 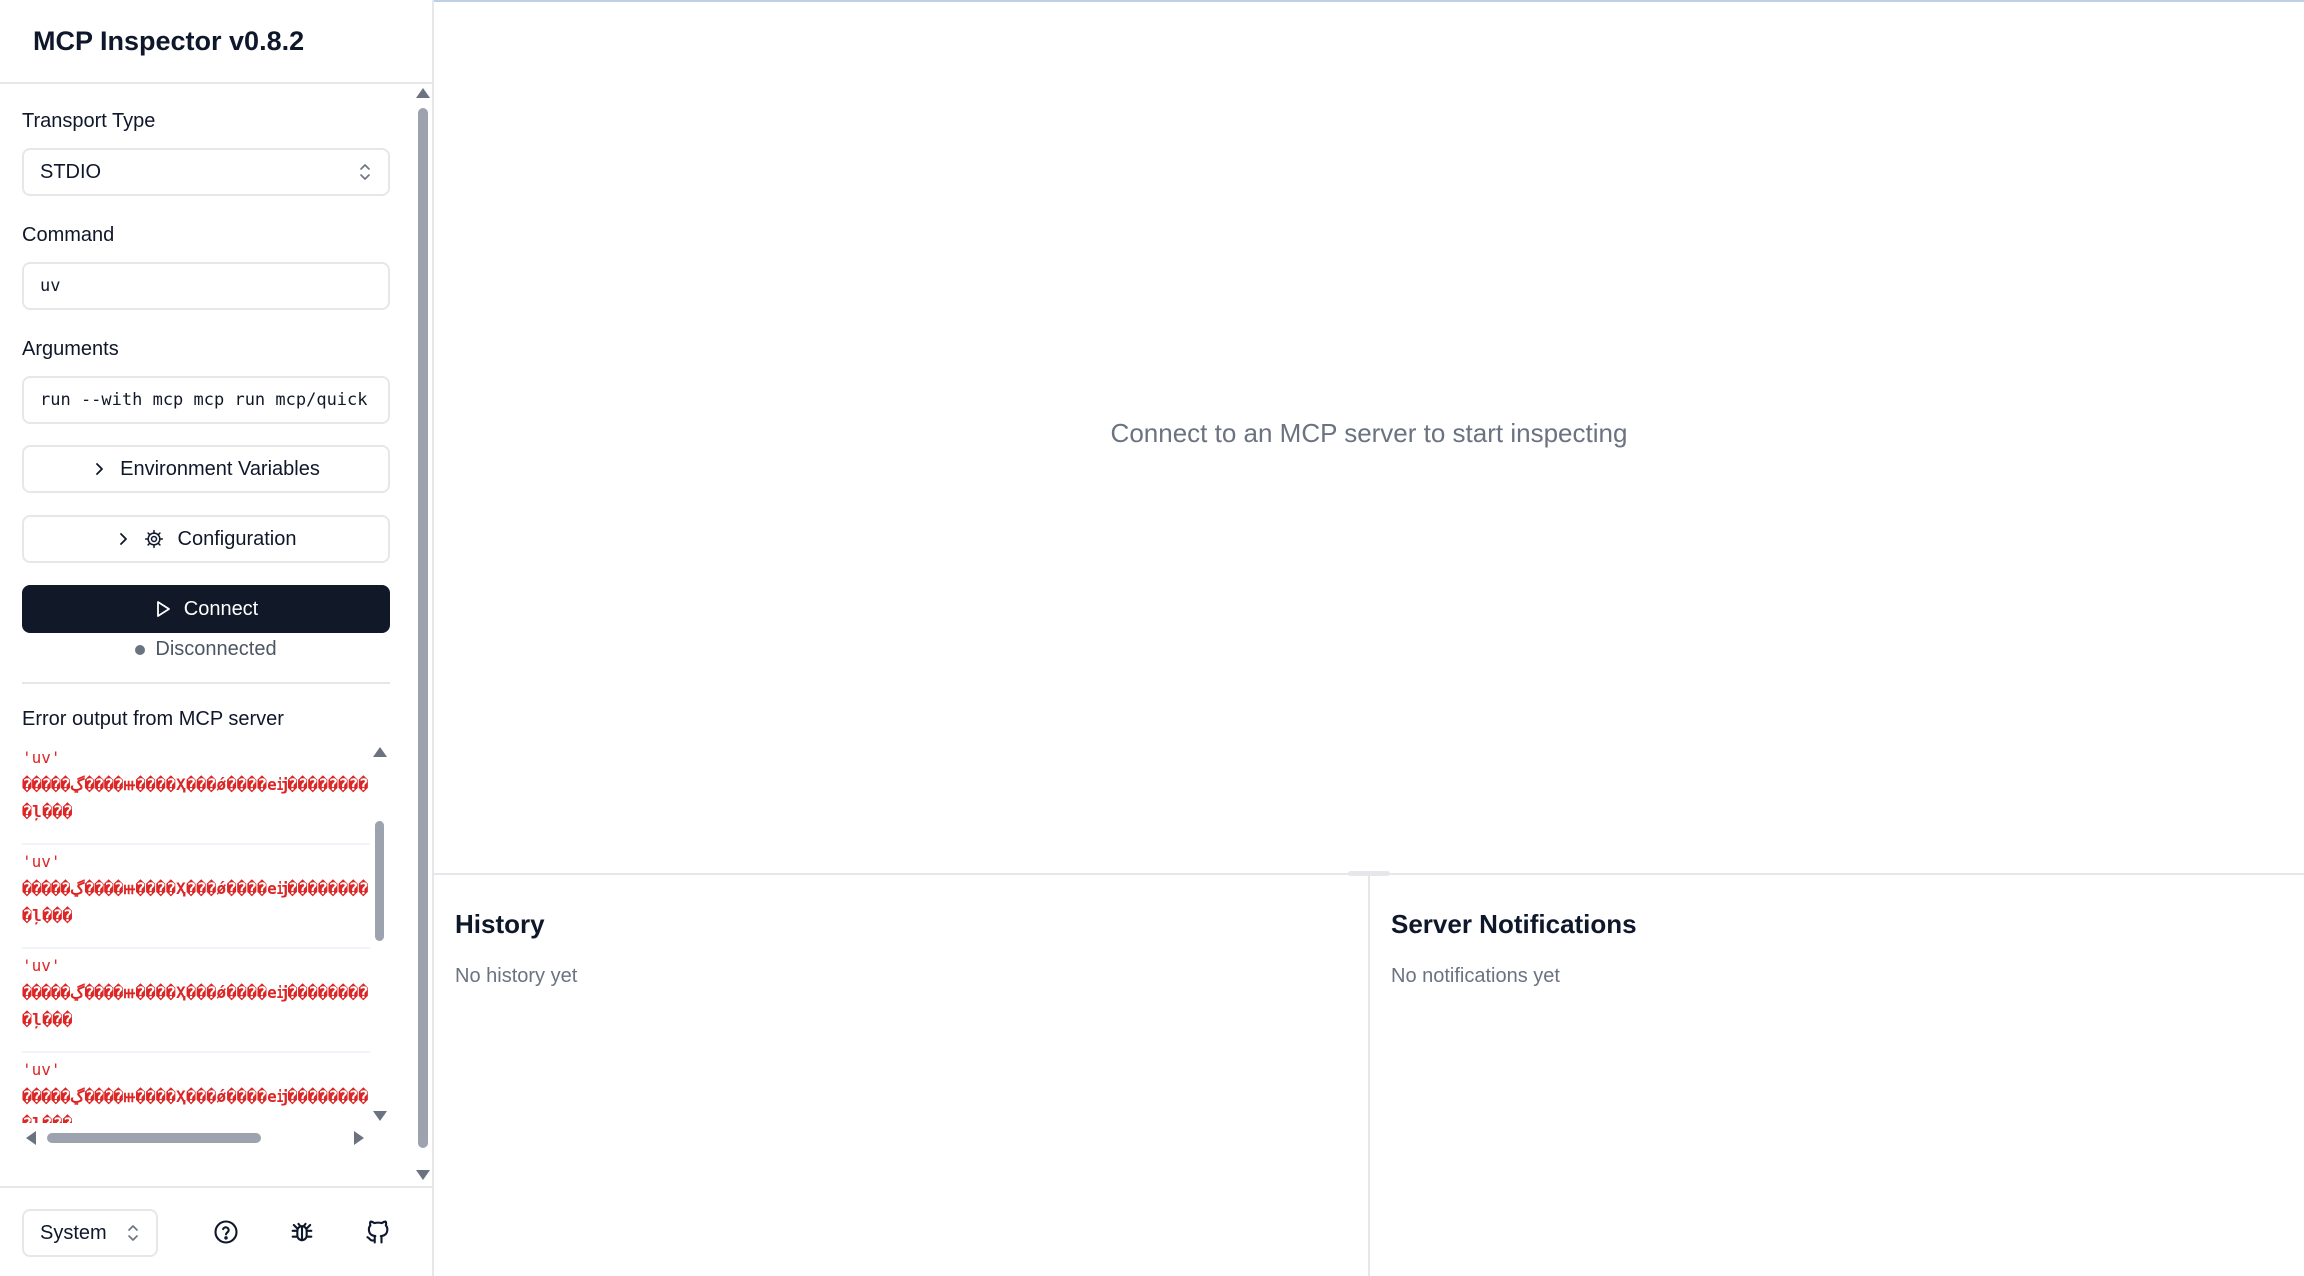 I want to click on command-label: Command, so click(x=68, y=235).